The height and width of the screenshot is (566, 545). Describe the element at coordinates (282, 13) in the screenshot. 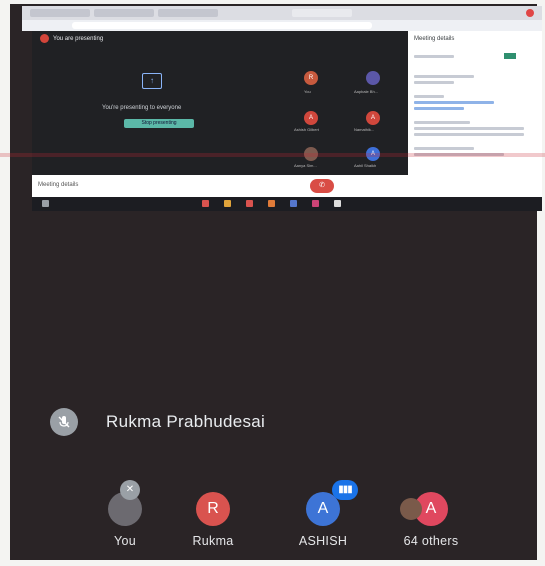

I see `browser-tab-strip` at that location.